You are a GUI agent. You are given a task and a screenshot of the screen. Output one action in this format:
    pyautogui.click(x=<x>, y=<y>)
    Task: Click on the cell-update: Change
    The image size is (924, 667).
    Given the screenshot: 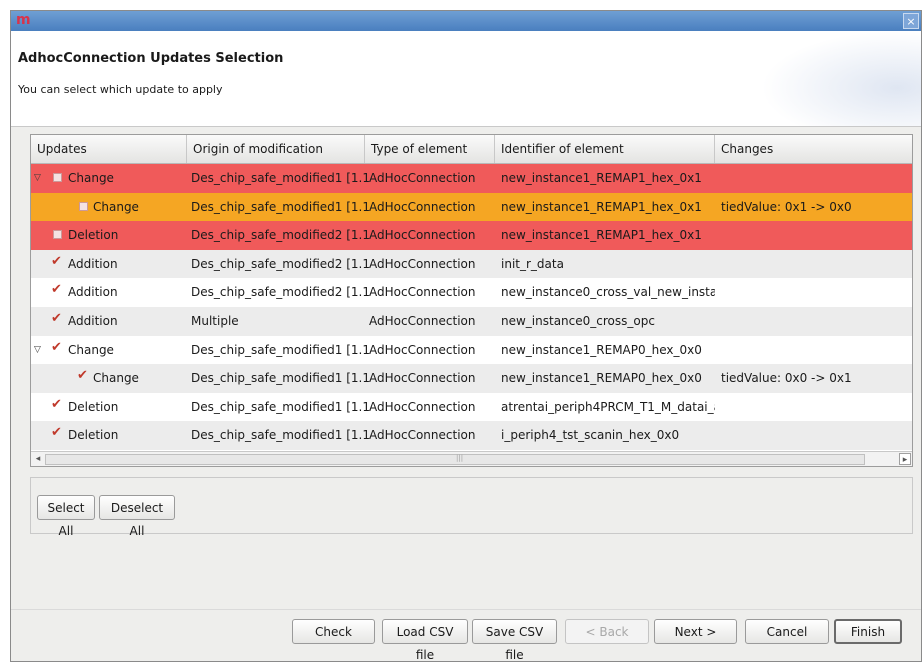 What is the action you would take?
    pyautogui.click(x=108, y=207)
    